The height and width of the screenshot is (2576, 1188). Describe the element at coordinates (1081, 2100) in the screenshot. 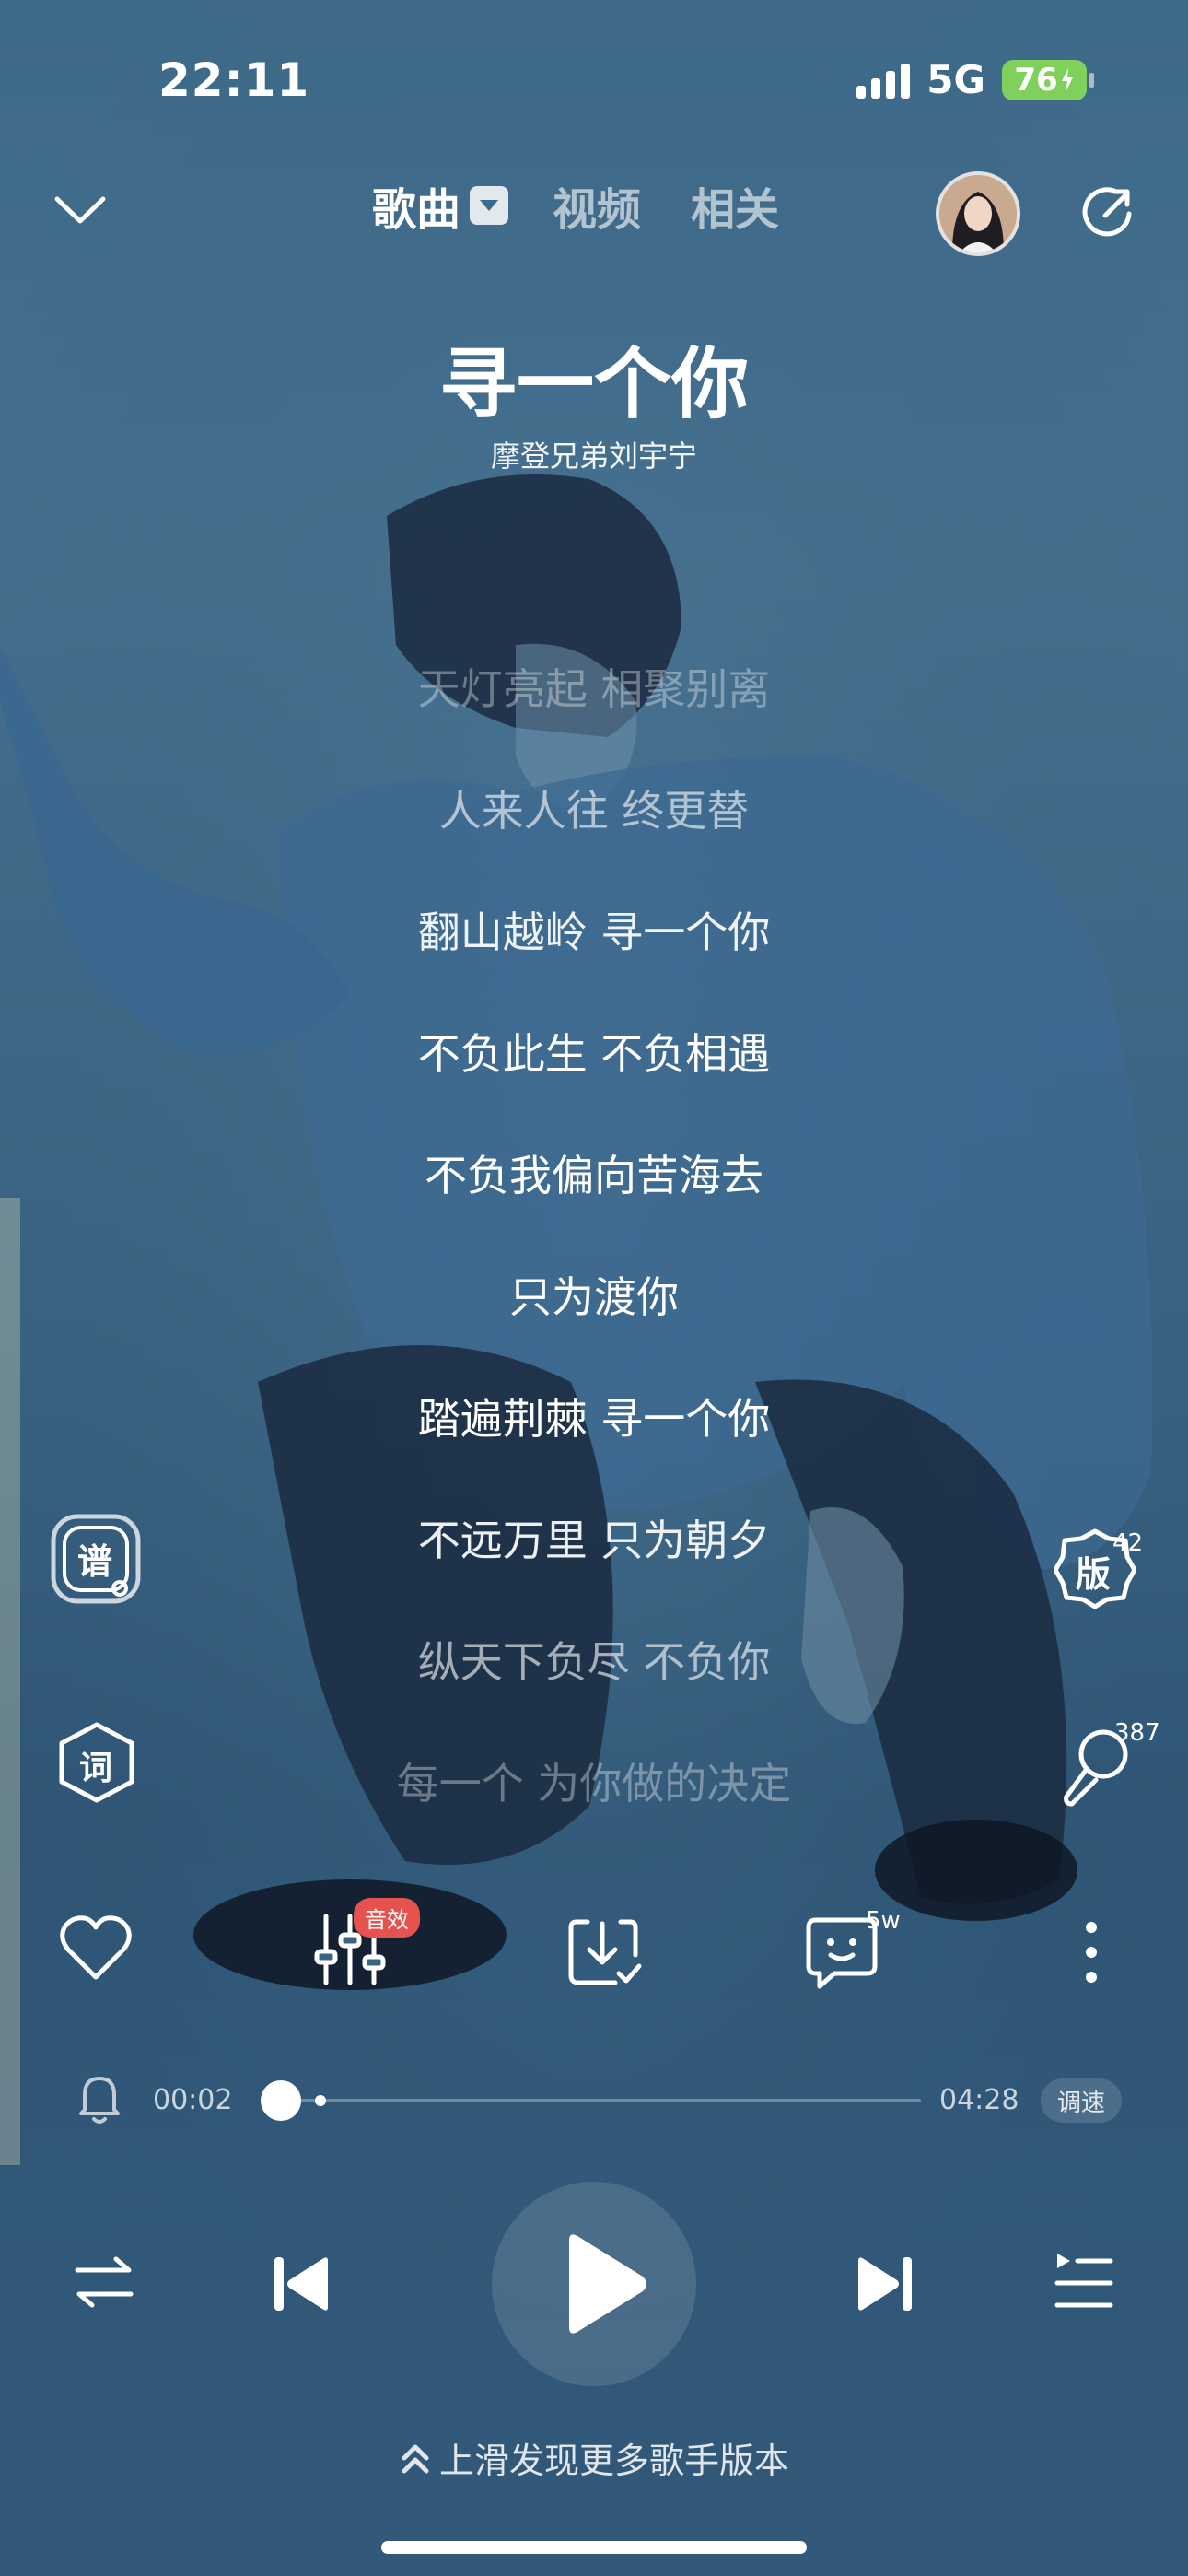

I see `speed-button: 调速` at that location.